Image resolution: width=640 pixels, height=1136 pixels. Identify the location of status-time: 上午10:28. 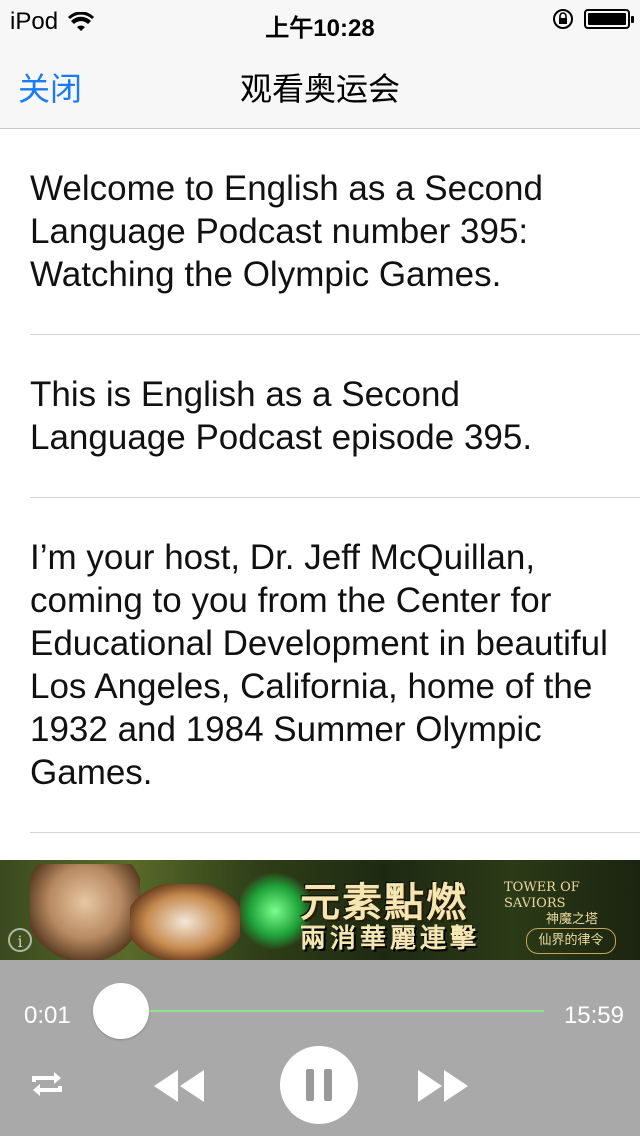
(320, 28).